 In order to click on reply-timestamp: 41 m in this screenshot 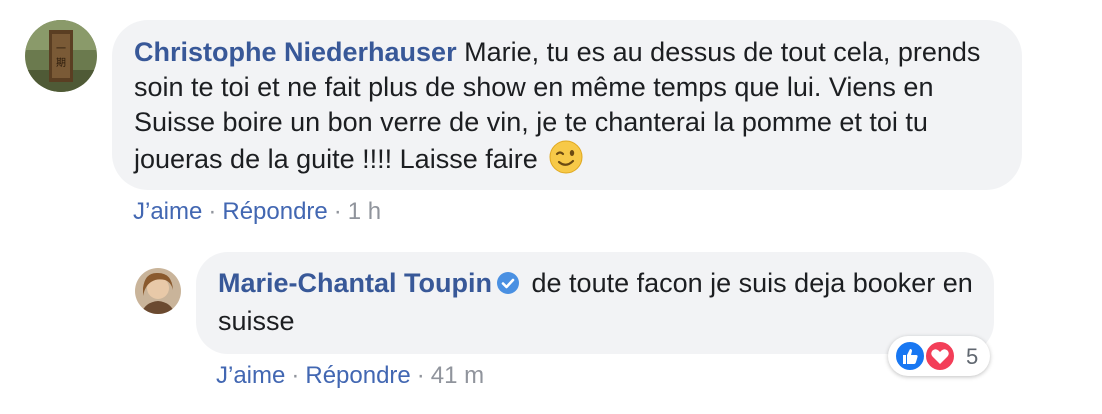, I will do `click(457, 375)`.